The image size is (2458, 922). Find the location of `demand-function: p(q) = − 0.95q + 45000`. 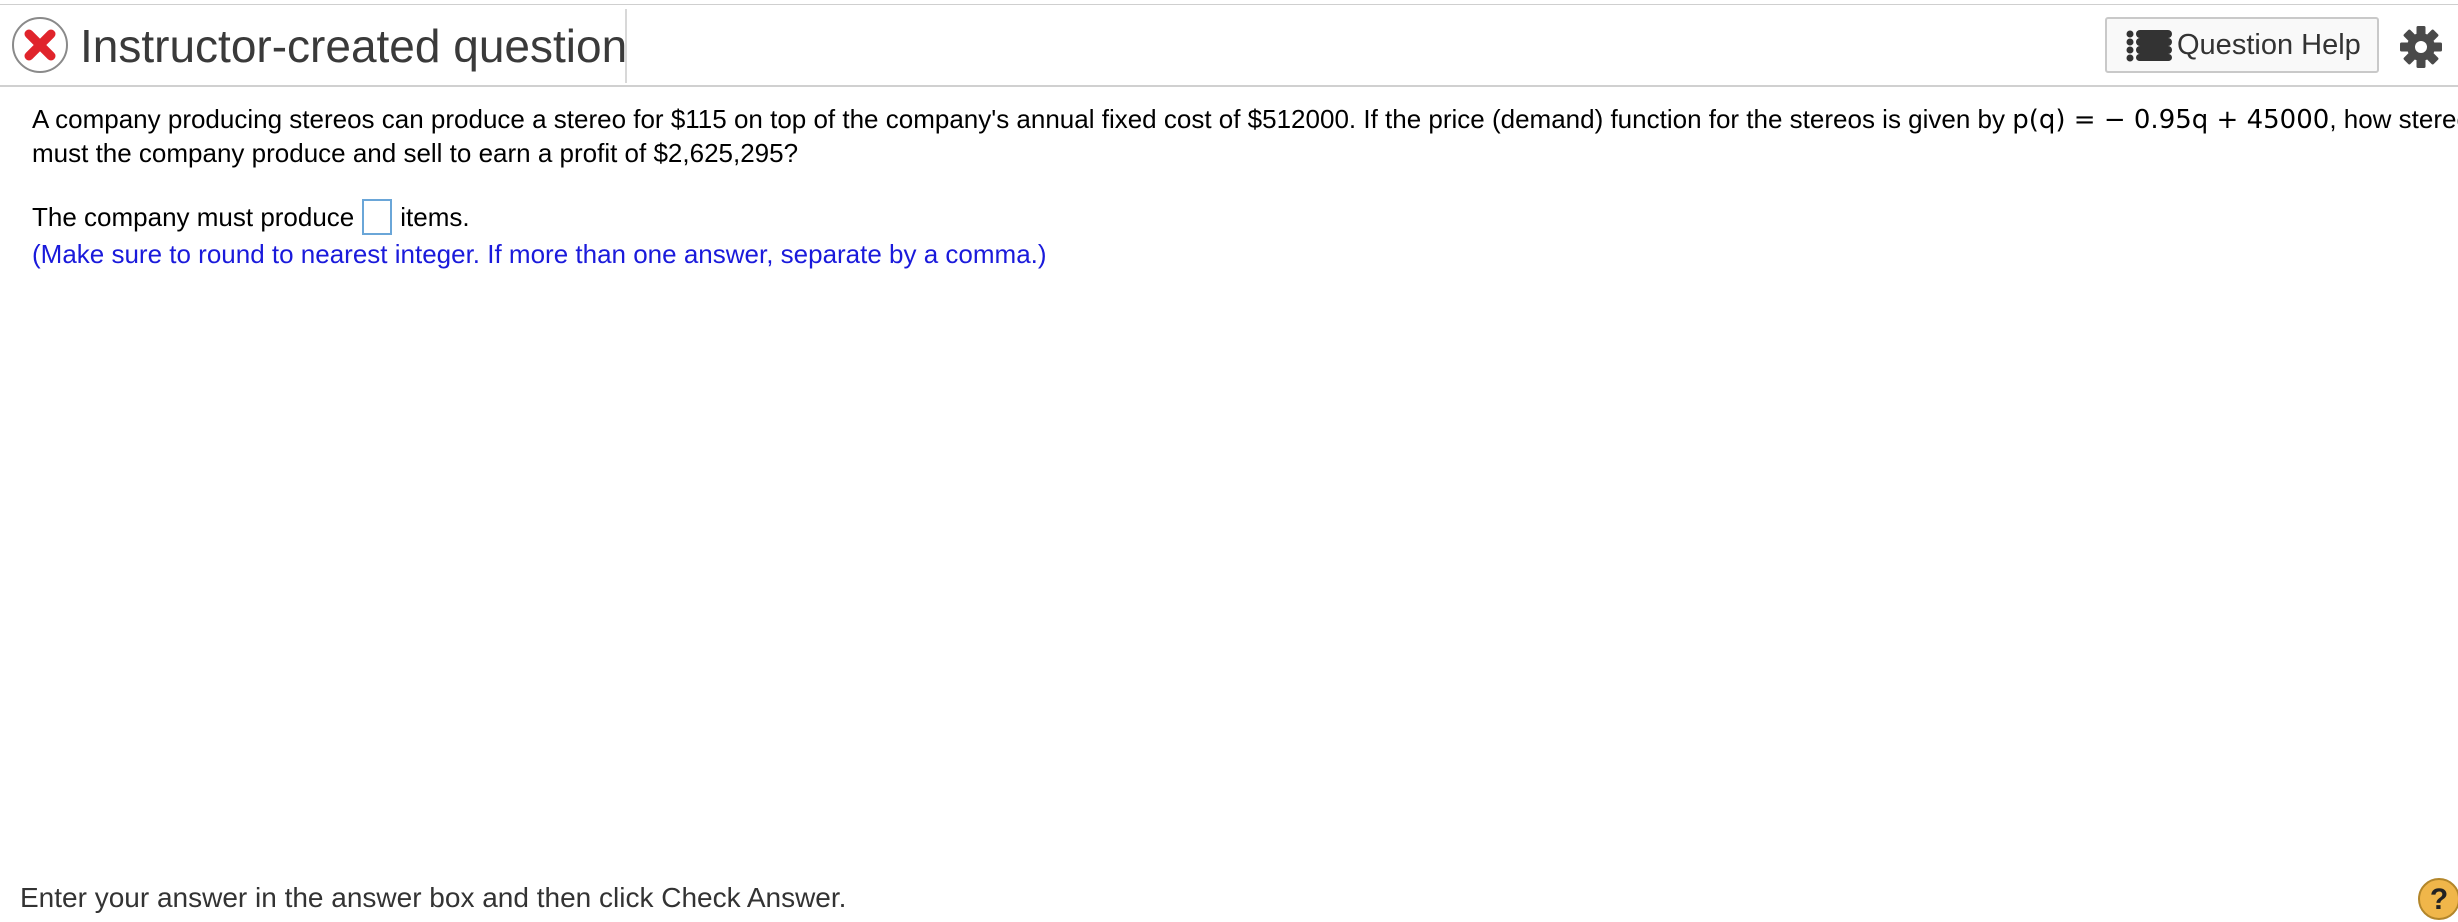

demand-function: p(q) = − 0.95q + 45000 is located at coordinates (2171, 120).